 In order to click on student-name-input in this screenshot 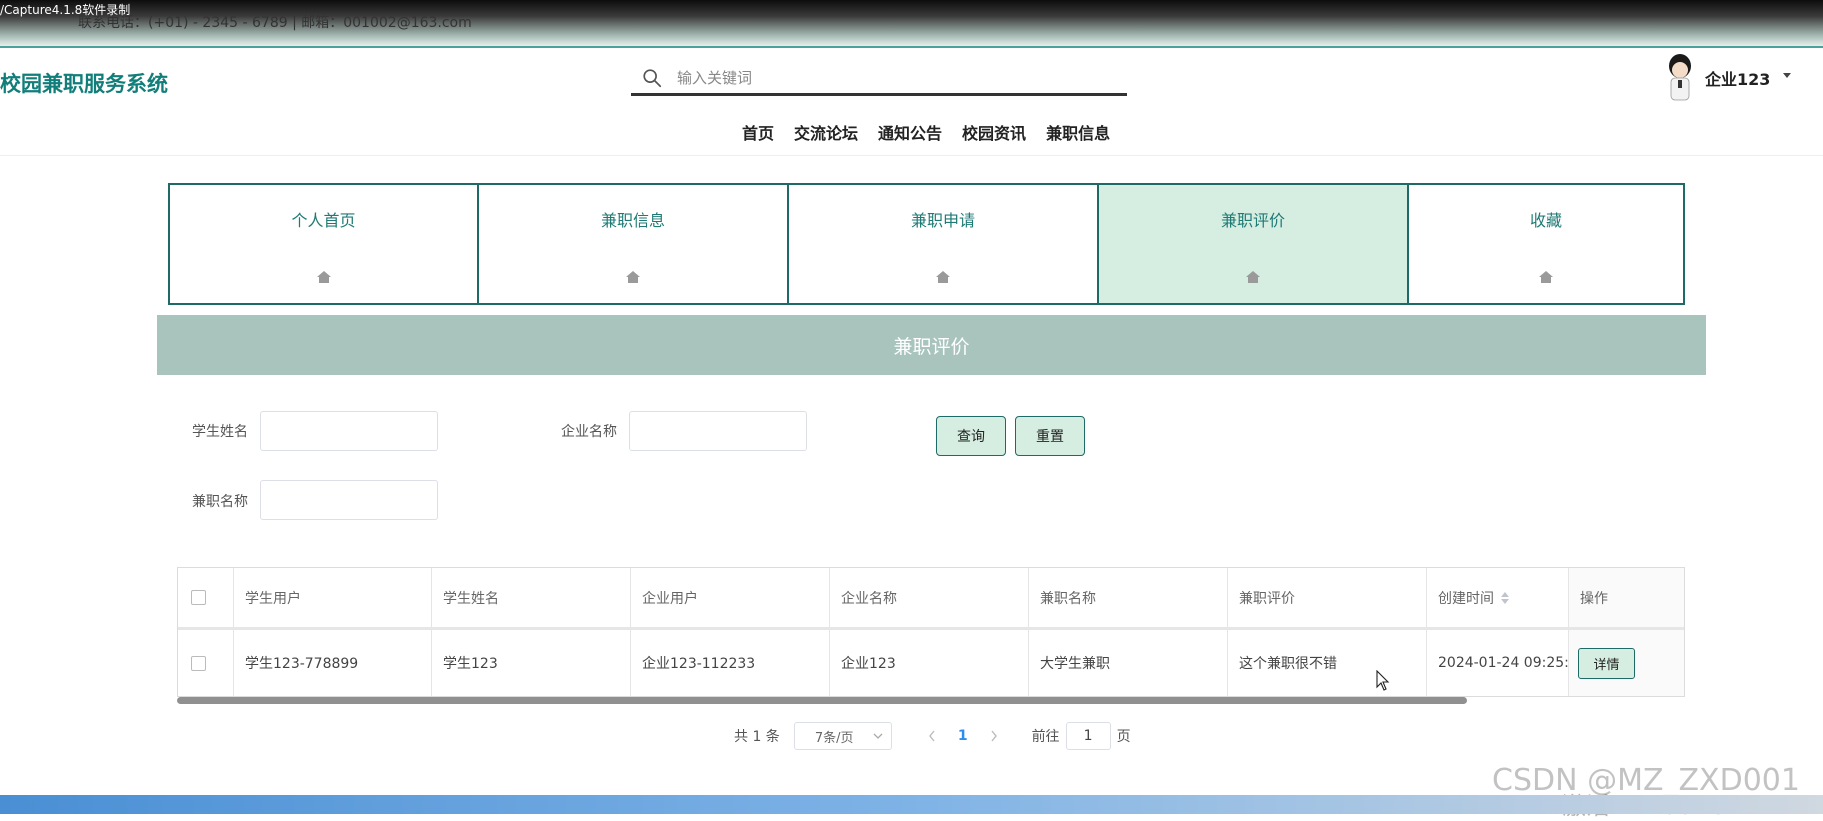, I will do `click(349, 431)`.